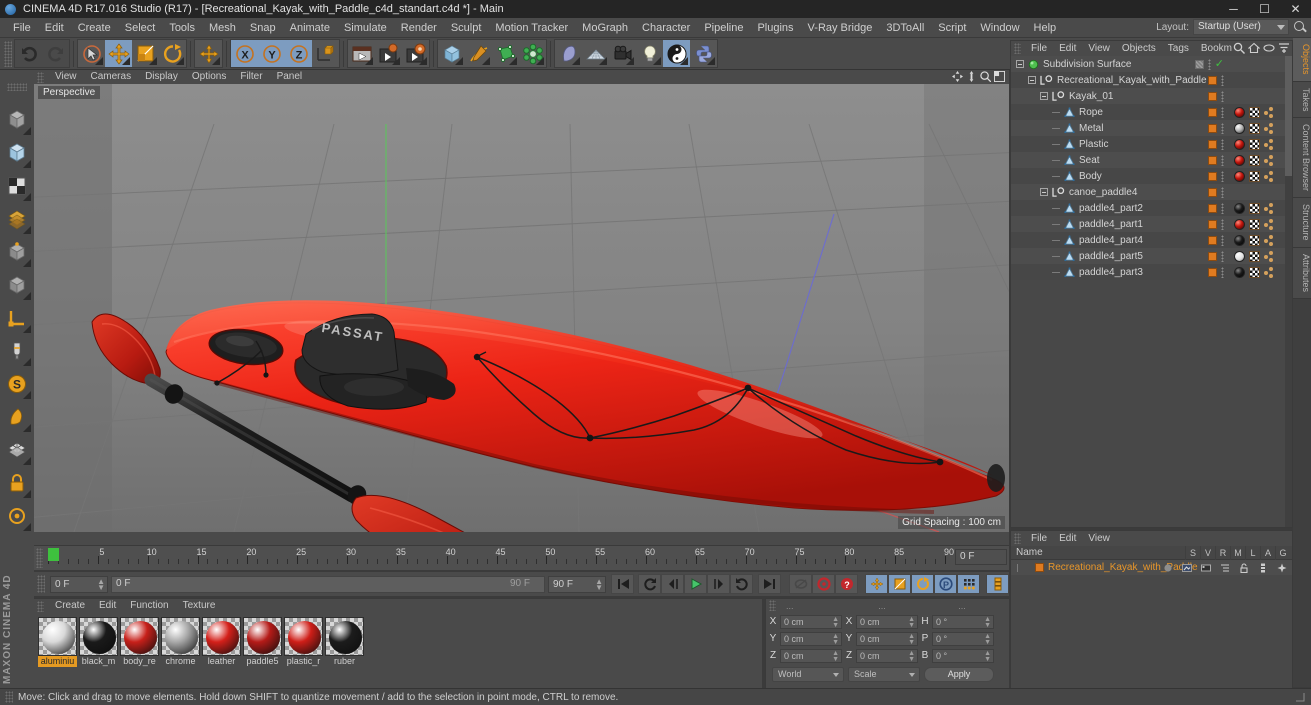 The image size is (1311, 705). What do you see at coordinates (1151, 192) in the screenshot?
I see `object-row: canoe_paddle4` at bounding box center [1151, 192].